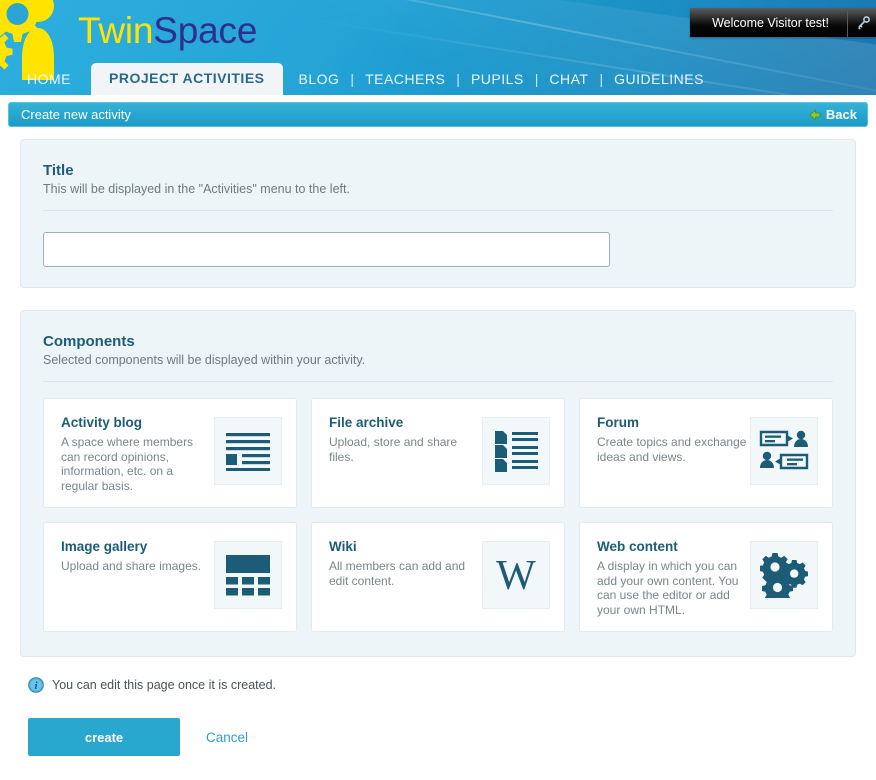 The image size is (876, 780). What do you see at coordinates (326, 249) in the screenshot?
I see `activity-title-input` at bounding box center [326, 249].